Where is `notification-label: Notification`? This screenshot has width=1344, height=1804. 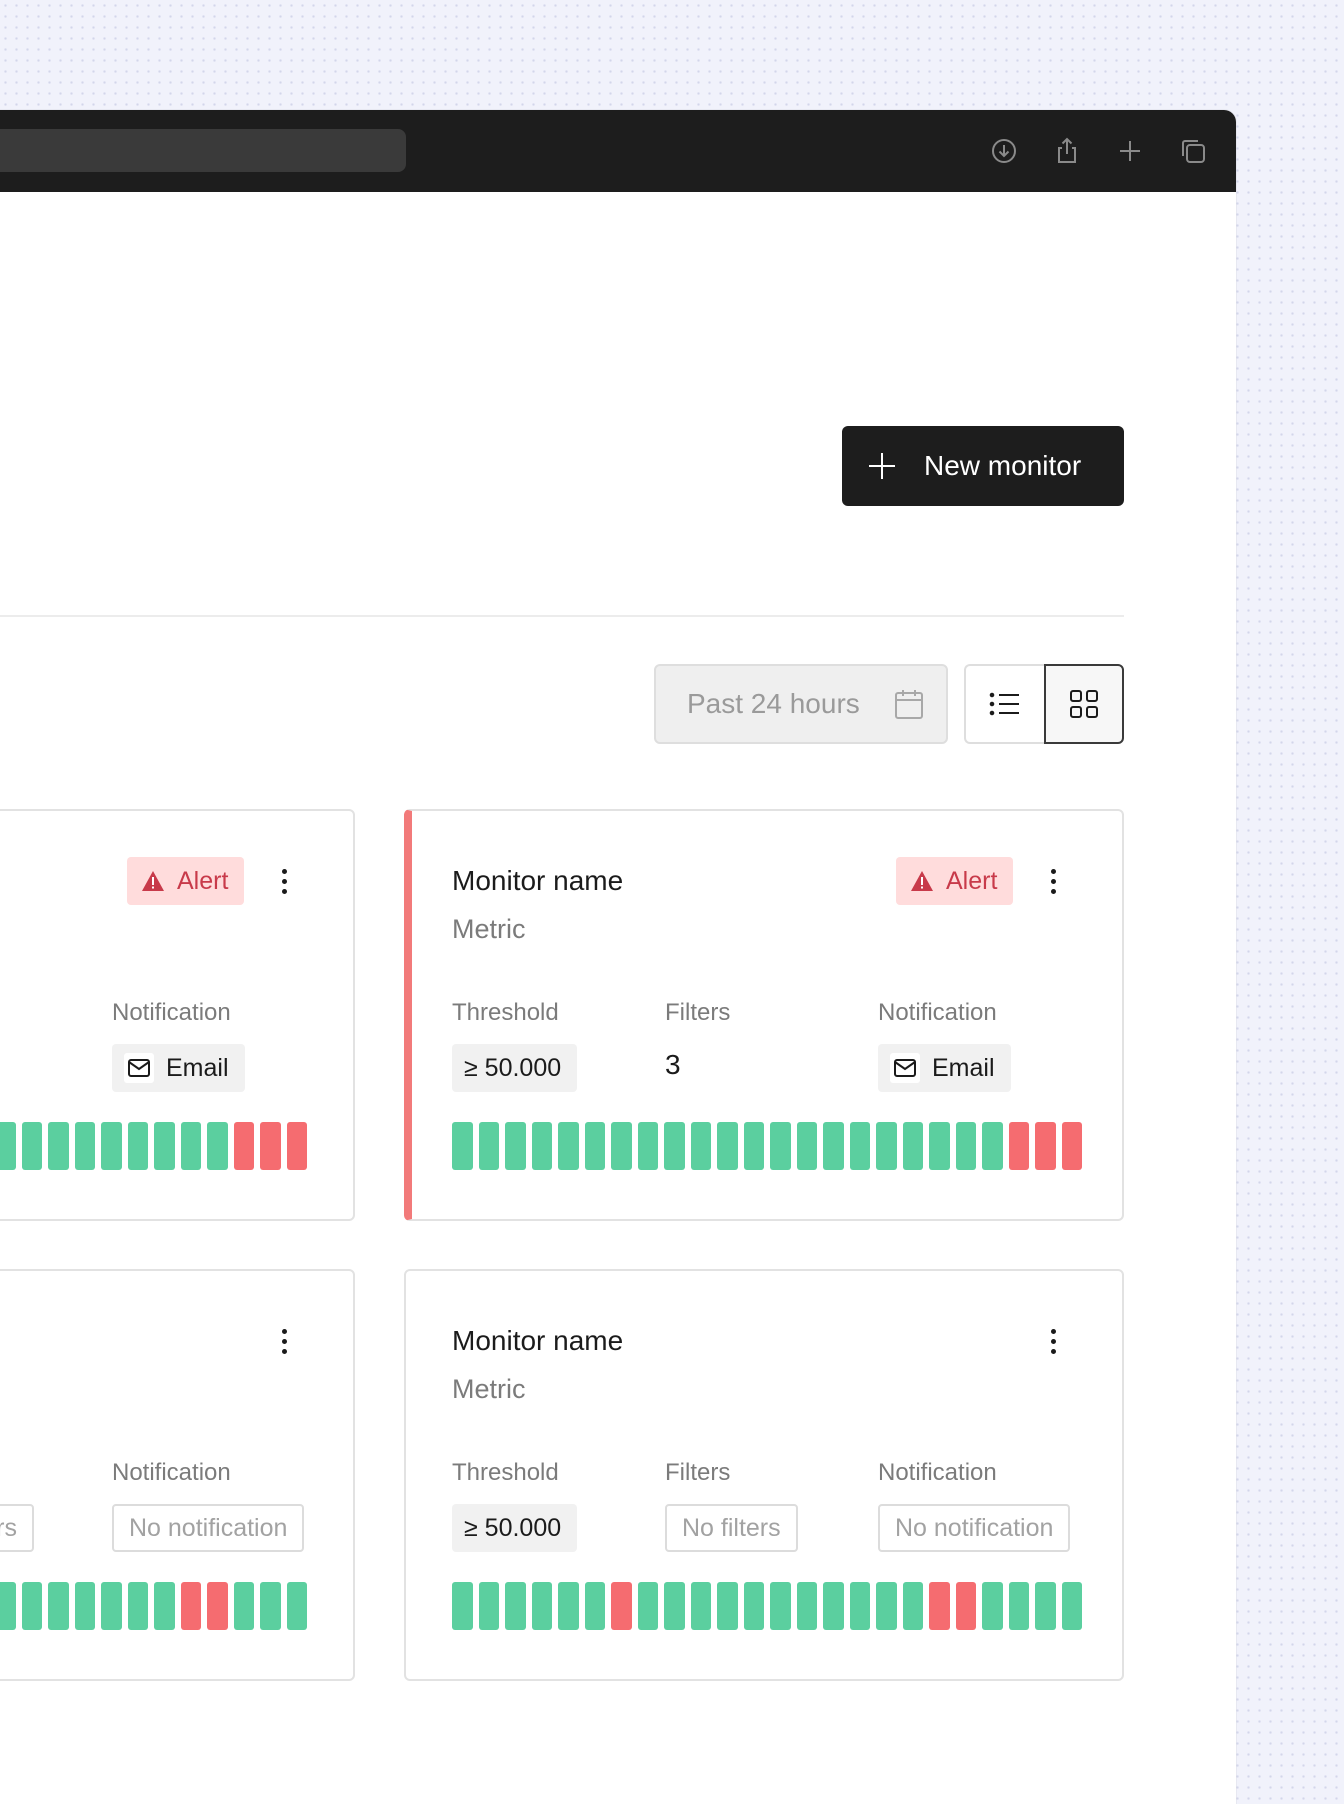
notification-label: Notification is located at coordinates (937, 1472).